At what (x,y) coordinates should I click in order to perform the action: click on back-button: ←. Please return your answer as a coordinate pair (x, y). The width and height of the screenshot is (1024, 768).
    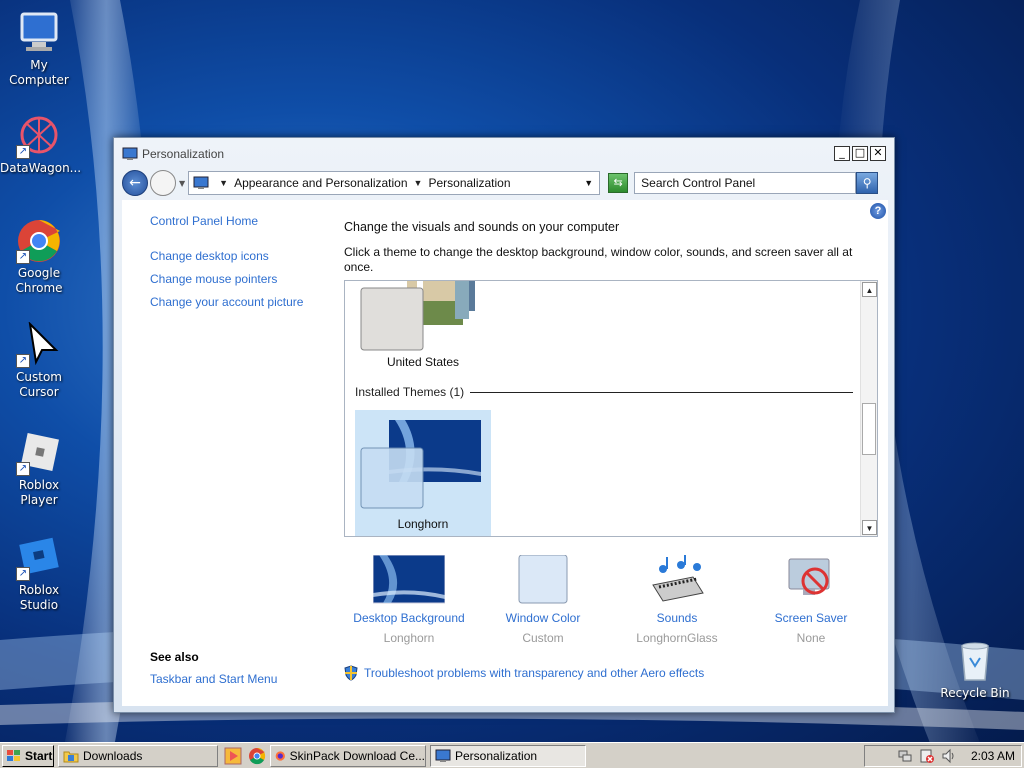
    Looking at the image, I should click on (135, 183).